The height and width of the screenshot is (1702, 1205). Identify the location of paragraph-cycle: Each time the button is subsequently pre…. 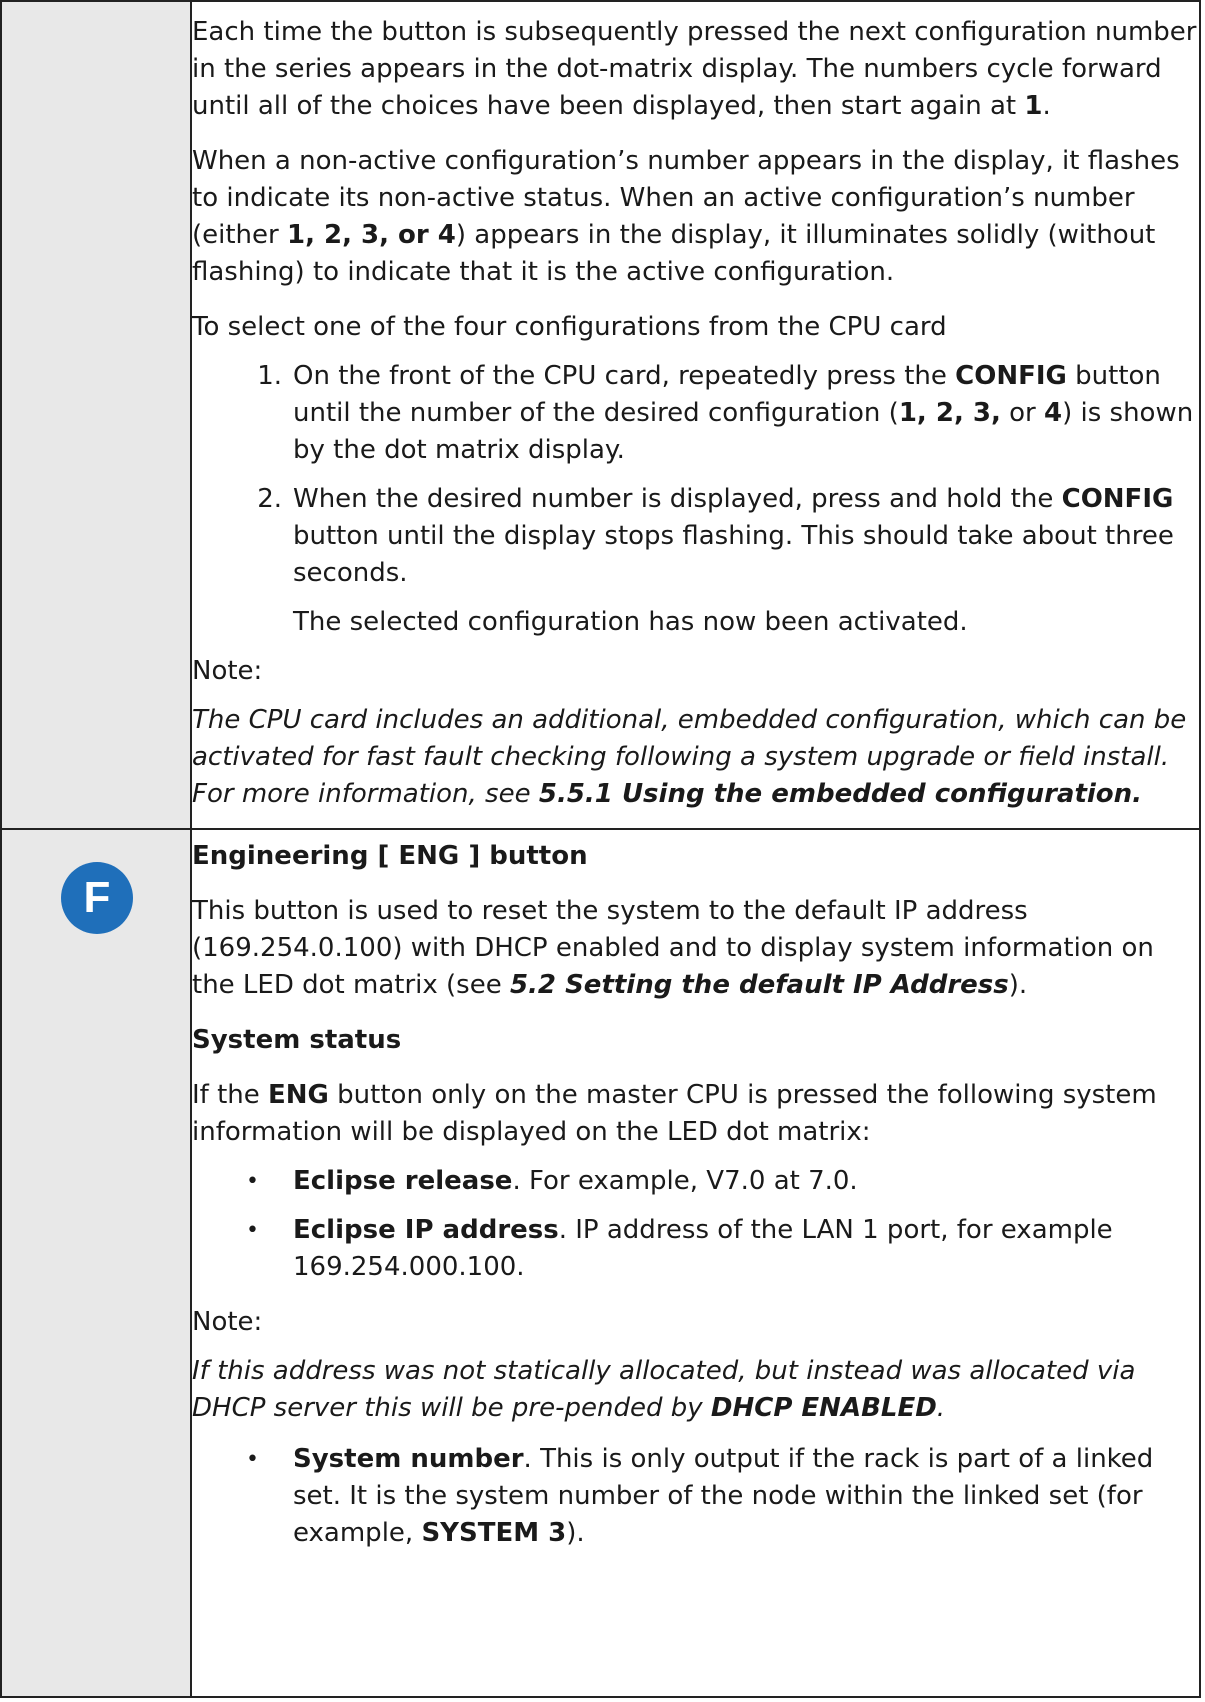
(694, 69).